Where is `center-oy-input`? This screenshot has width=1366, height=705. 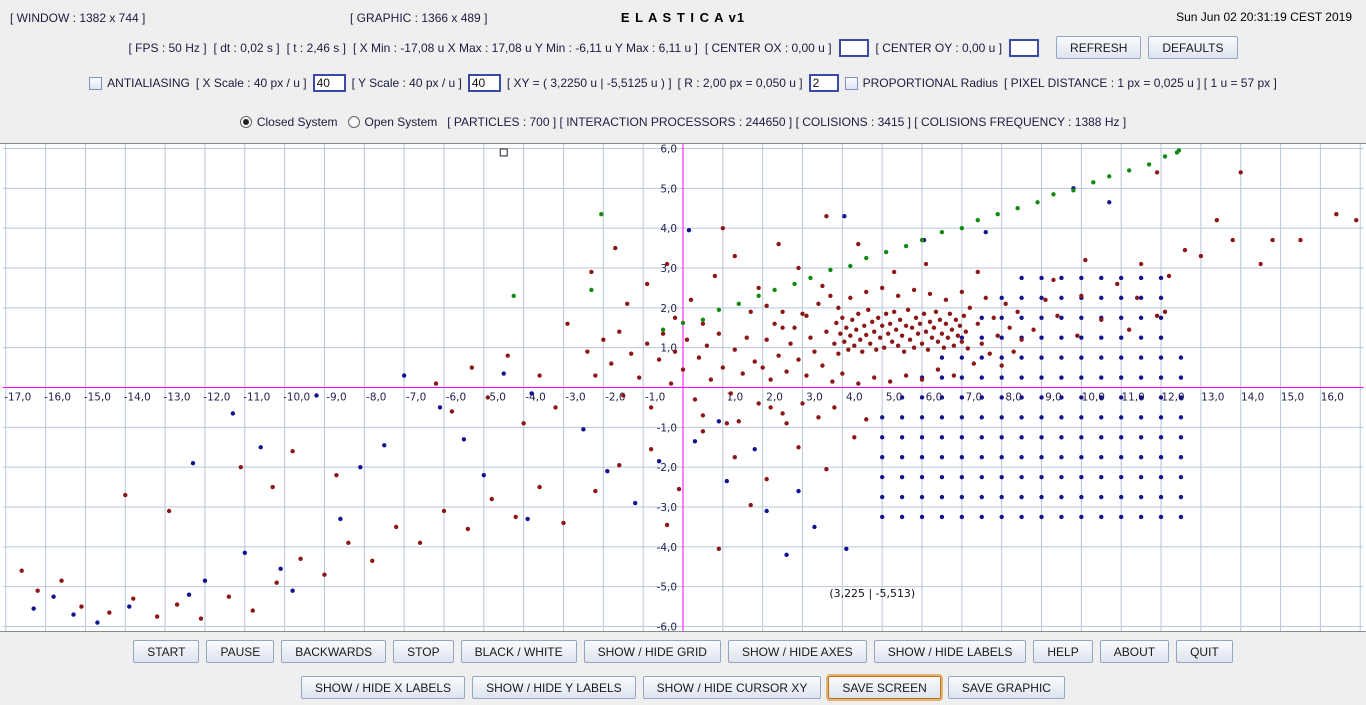 center-oy-input is located at coordinates (1024, 47).